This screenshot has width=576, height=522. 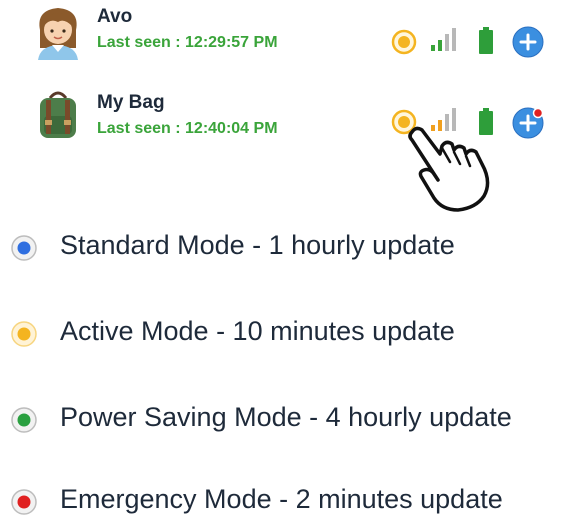 I want to click on device-row-avo: Avo Last seen : 12:29:57 PM, so click(x=288, y=30).